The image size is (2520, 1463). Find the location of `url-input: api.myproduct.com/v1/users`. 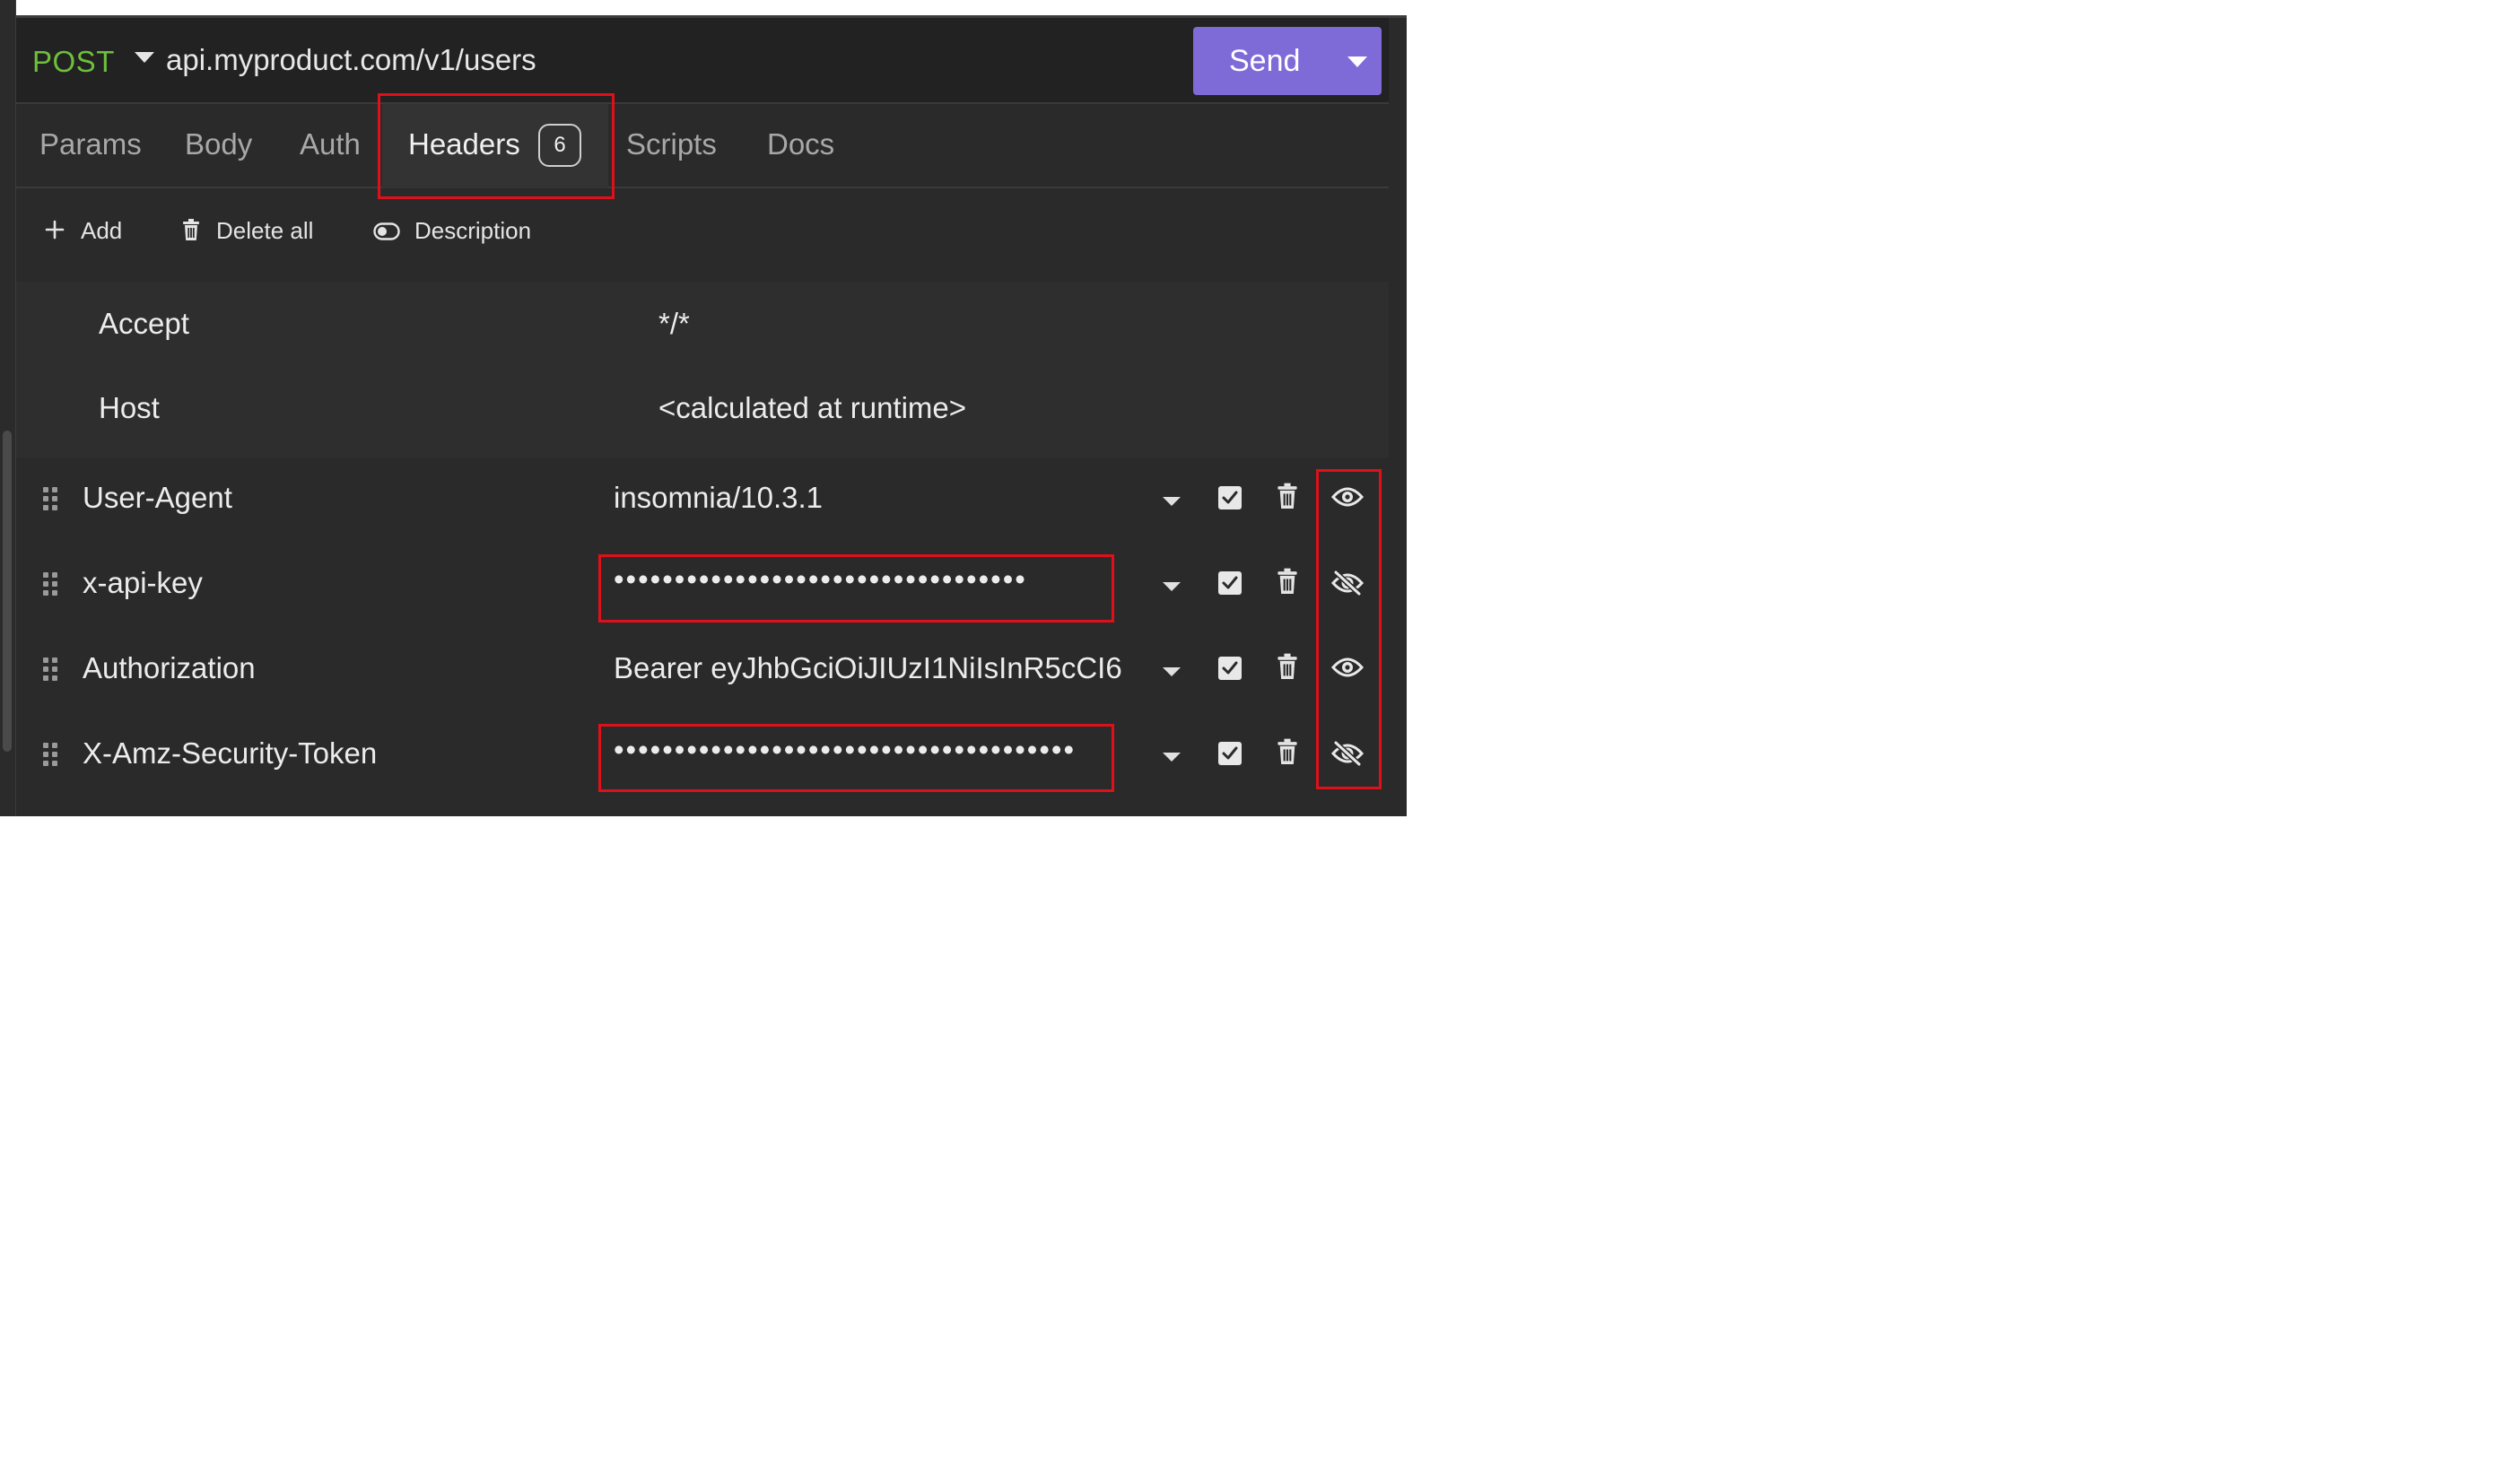

url-input: api.myproduct.com/v1/users is located at coordinates (351, 60).